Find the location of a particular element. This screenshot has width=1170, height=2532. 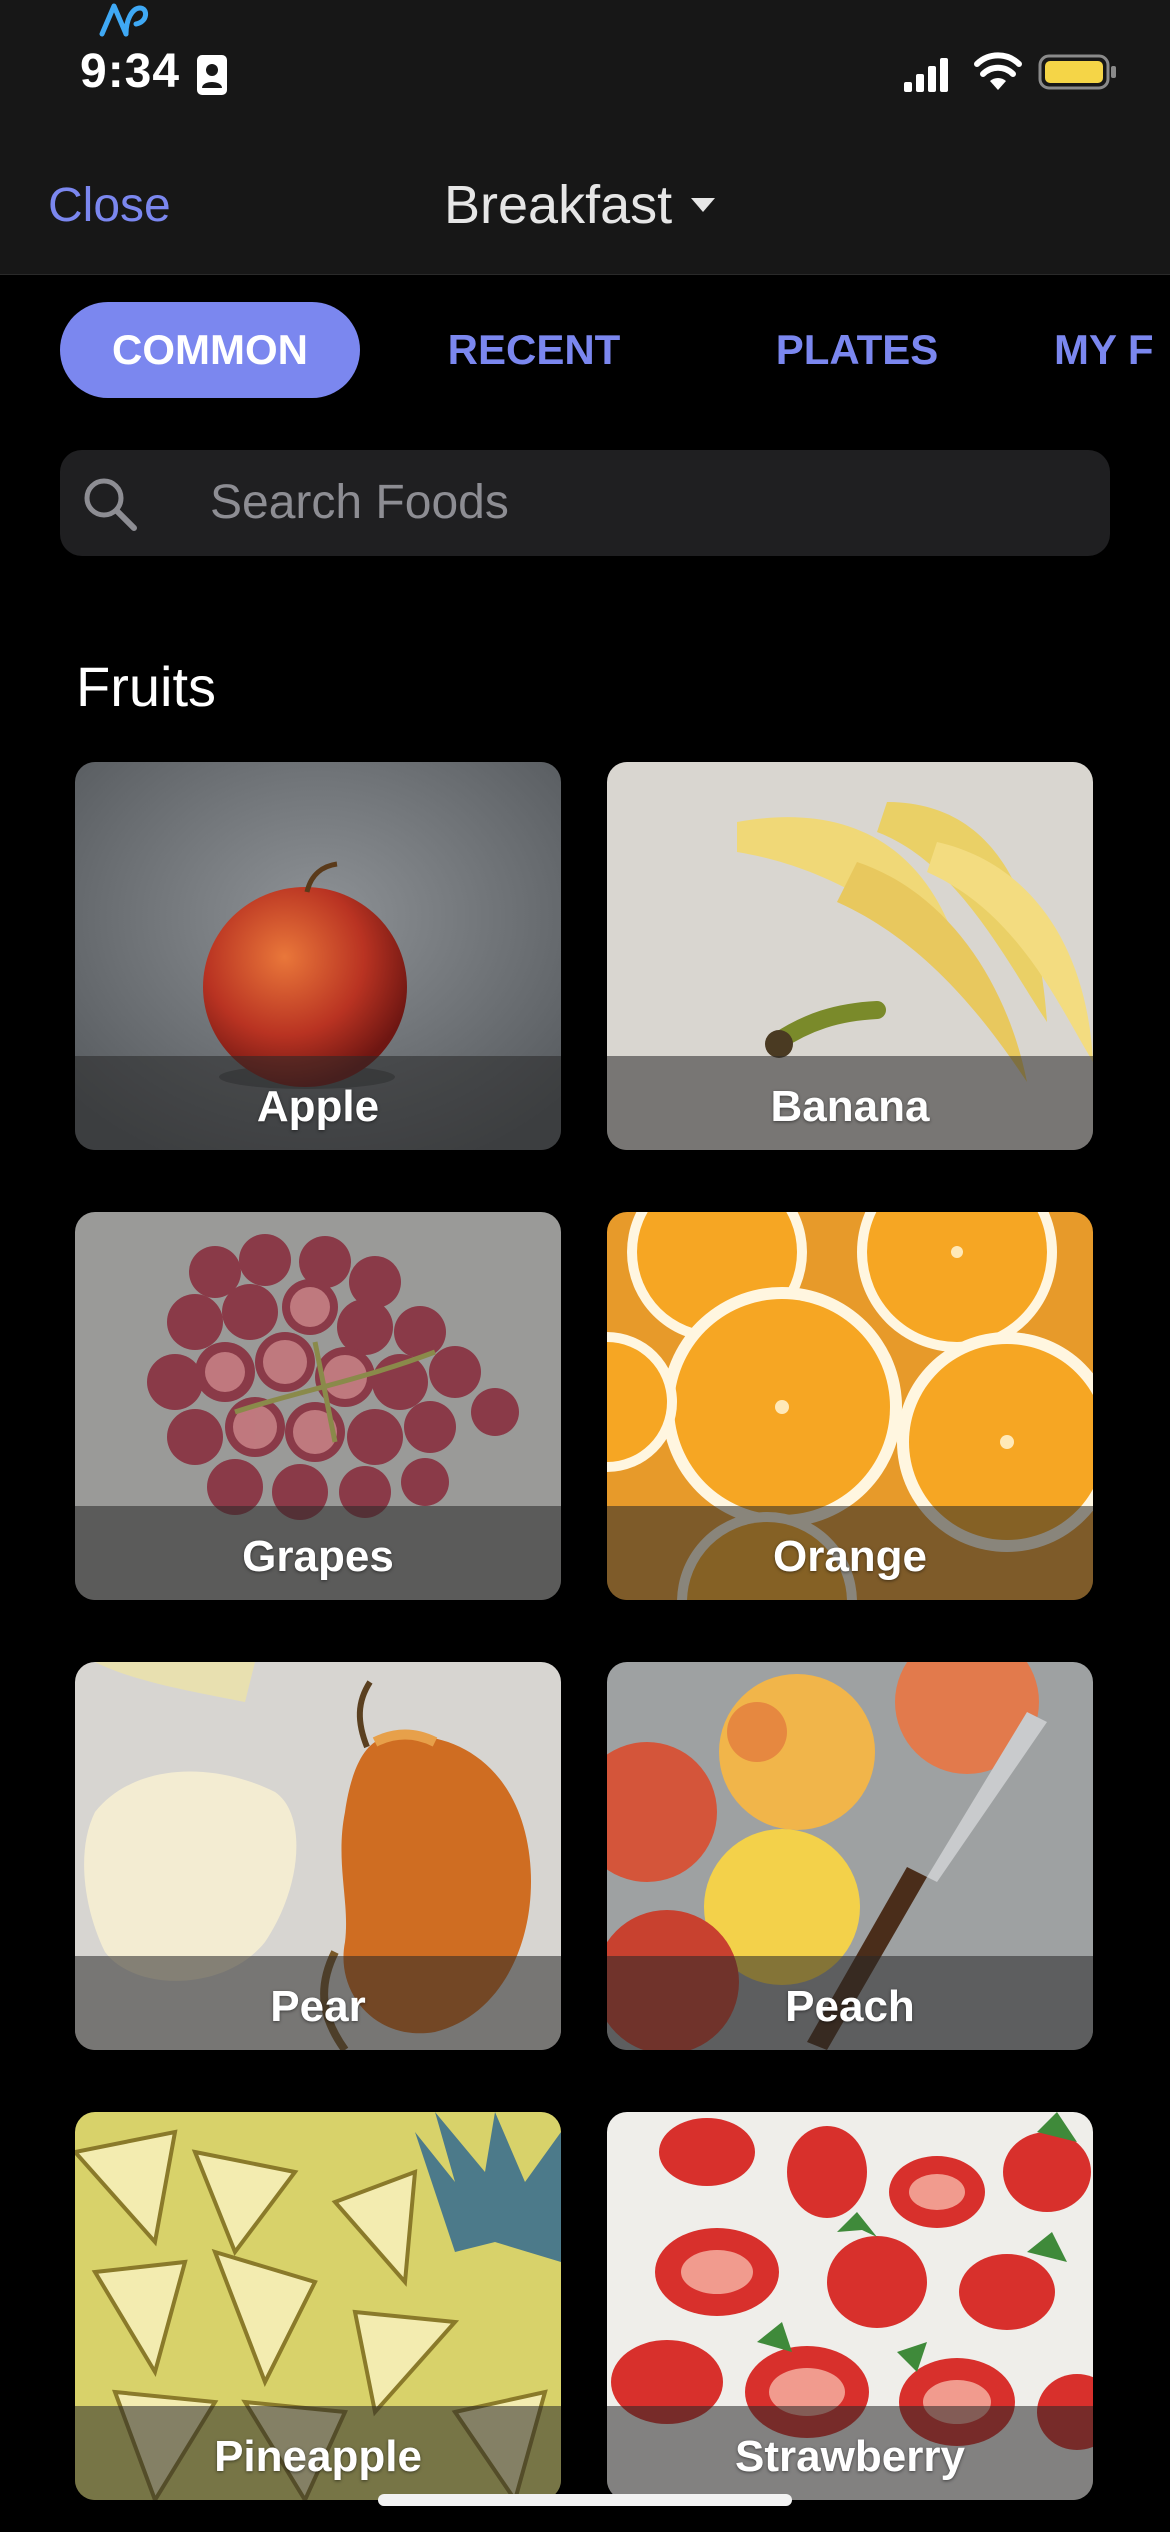

meal-selector: Breakfast is located at coordinates (580, 205).